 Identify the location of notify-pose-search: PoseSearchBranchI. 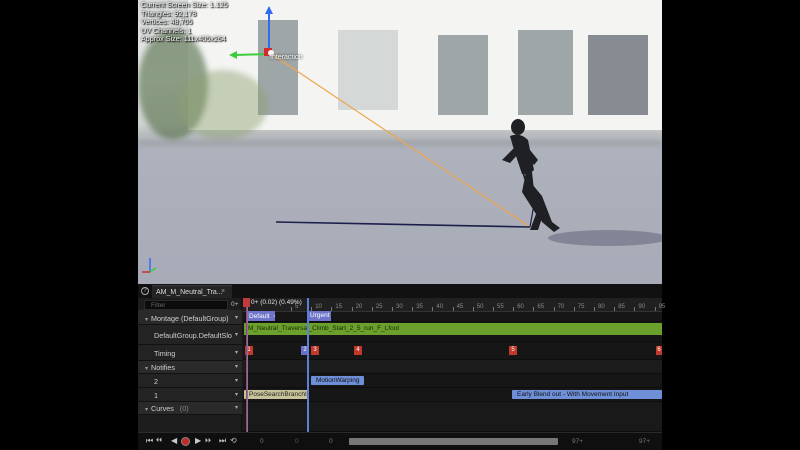
(276, 394).